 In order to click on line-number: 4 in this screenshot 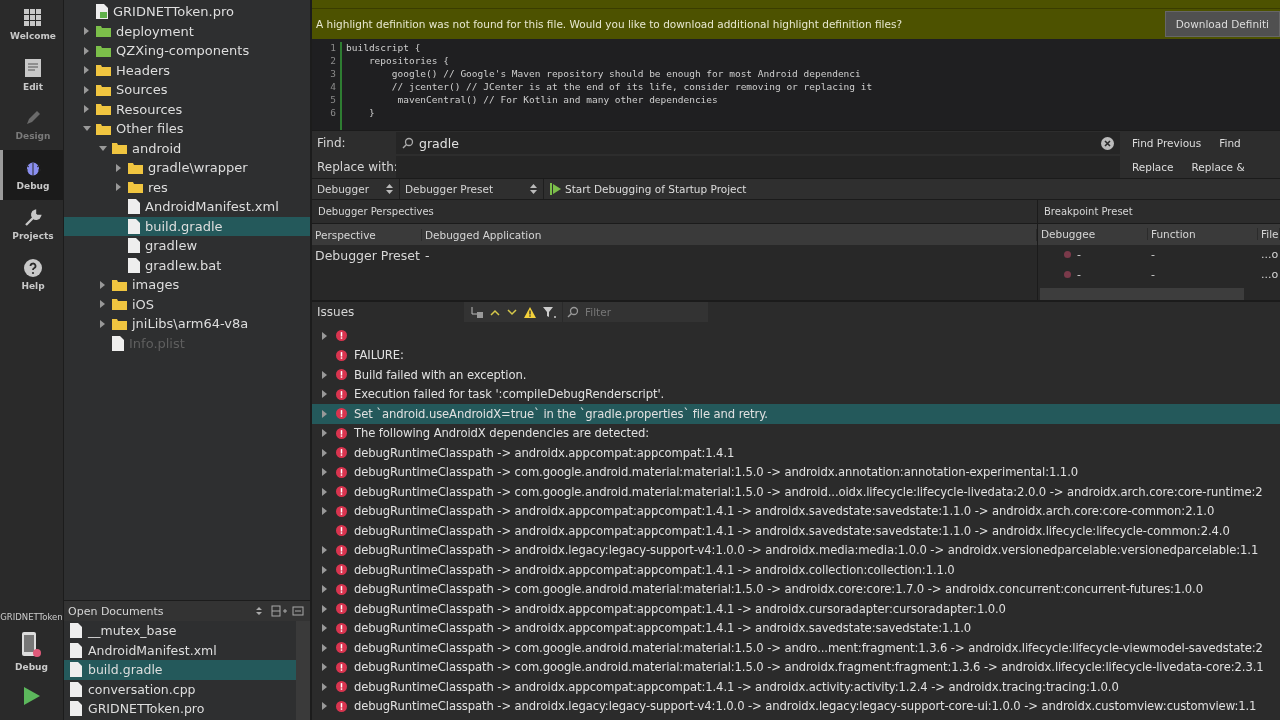, I will do `click(332, 87)`.